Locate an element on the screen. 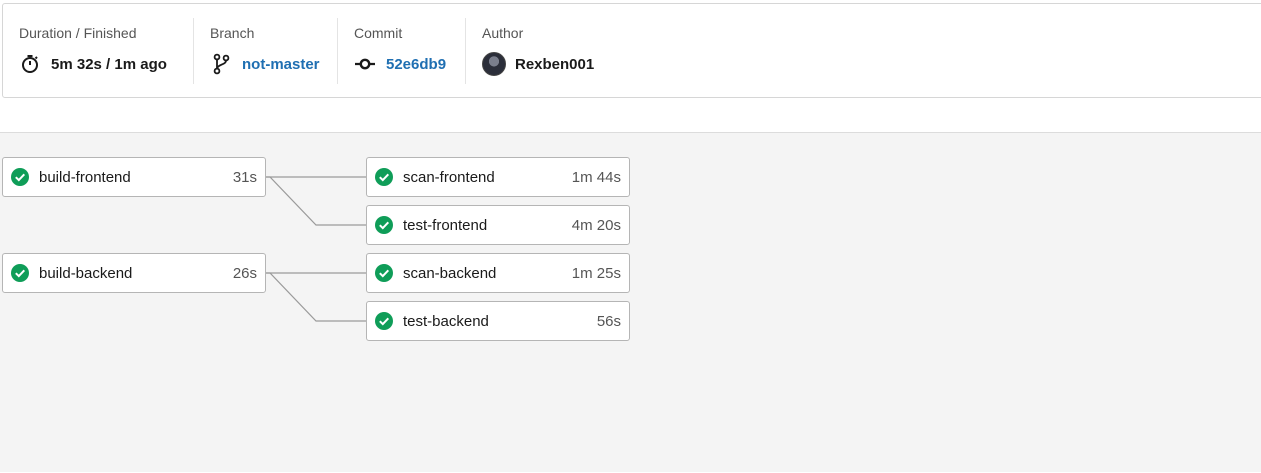 Image resolution: width=1261 pixels, height=473 pixels. job-name: scan-backend is located at coordinates (450, 273).